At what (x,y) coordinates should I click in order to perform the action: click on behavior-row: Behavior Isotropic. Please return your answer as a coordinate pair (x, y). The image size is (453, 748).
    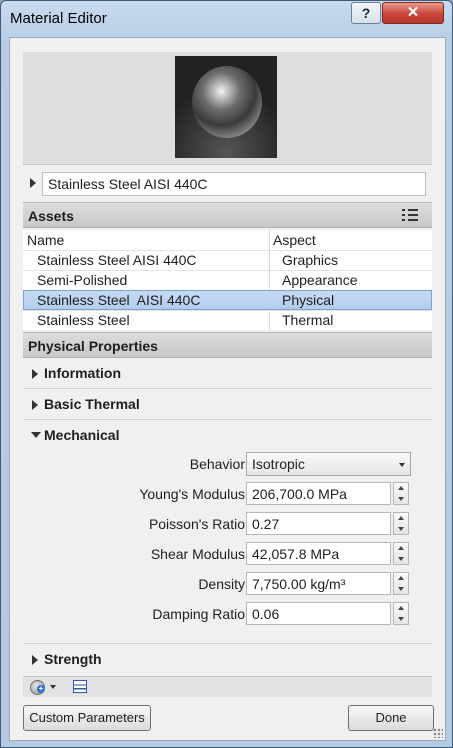
    Looking at the image, I should click on (227, 464).